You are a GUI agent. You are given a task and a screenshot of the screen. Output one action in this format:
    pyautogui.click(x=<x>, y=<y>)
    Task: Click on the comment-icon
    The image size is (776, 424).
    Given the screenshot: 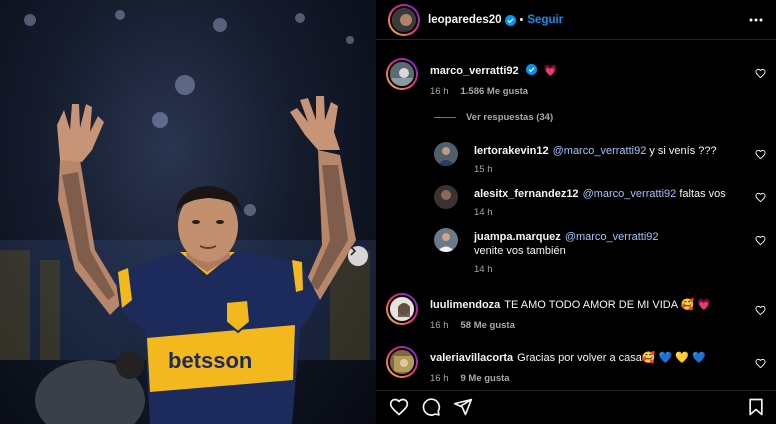 What is the action you would take?
    pyautogui.click(x=431, y=407)
    